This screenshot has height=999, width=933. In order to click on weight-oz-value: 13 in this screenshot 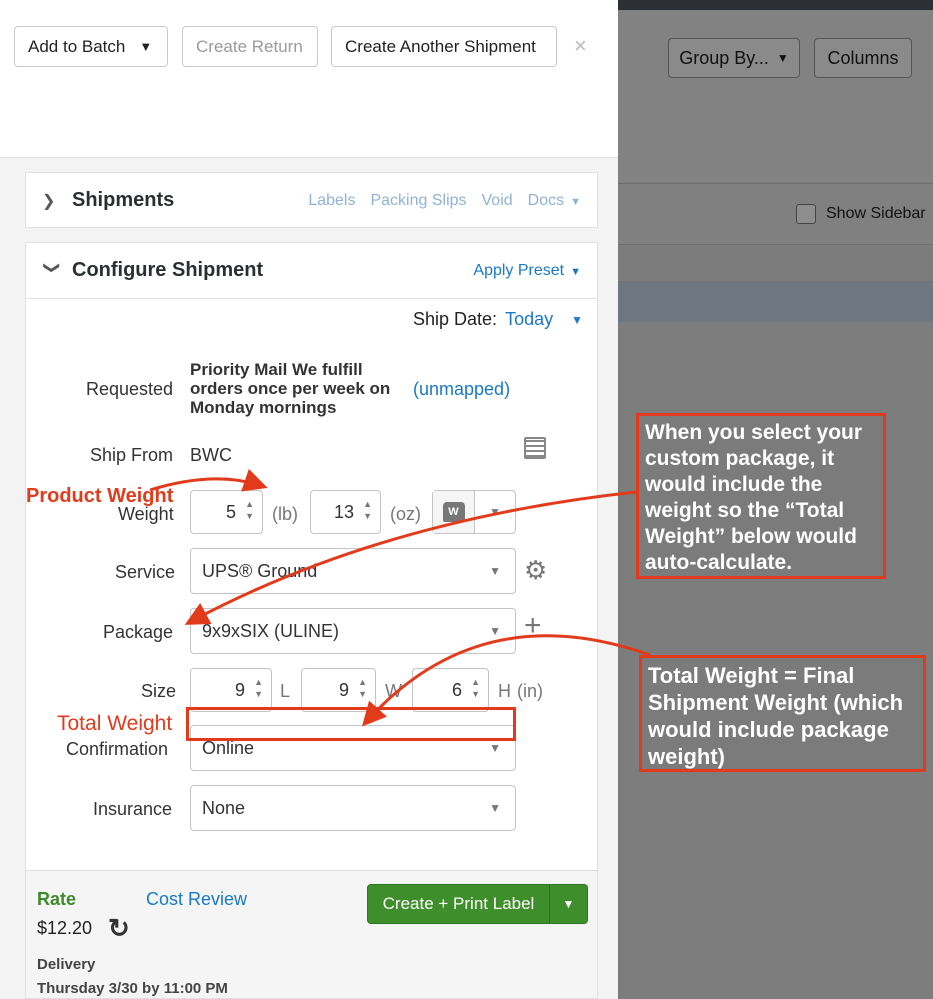, I will do `click(343, 511)`.